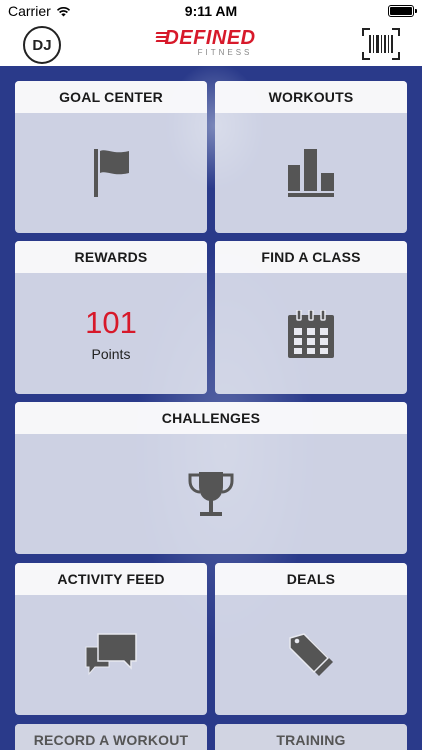 Image resolution: width=422 pixels, height=750 pixels. What do you see at coordinates (111, 654) in the screenshot?
I see `chat-bubbles-icon` at bounding box center [111, 654].